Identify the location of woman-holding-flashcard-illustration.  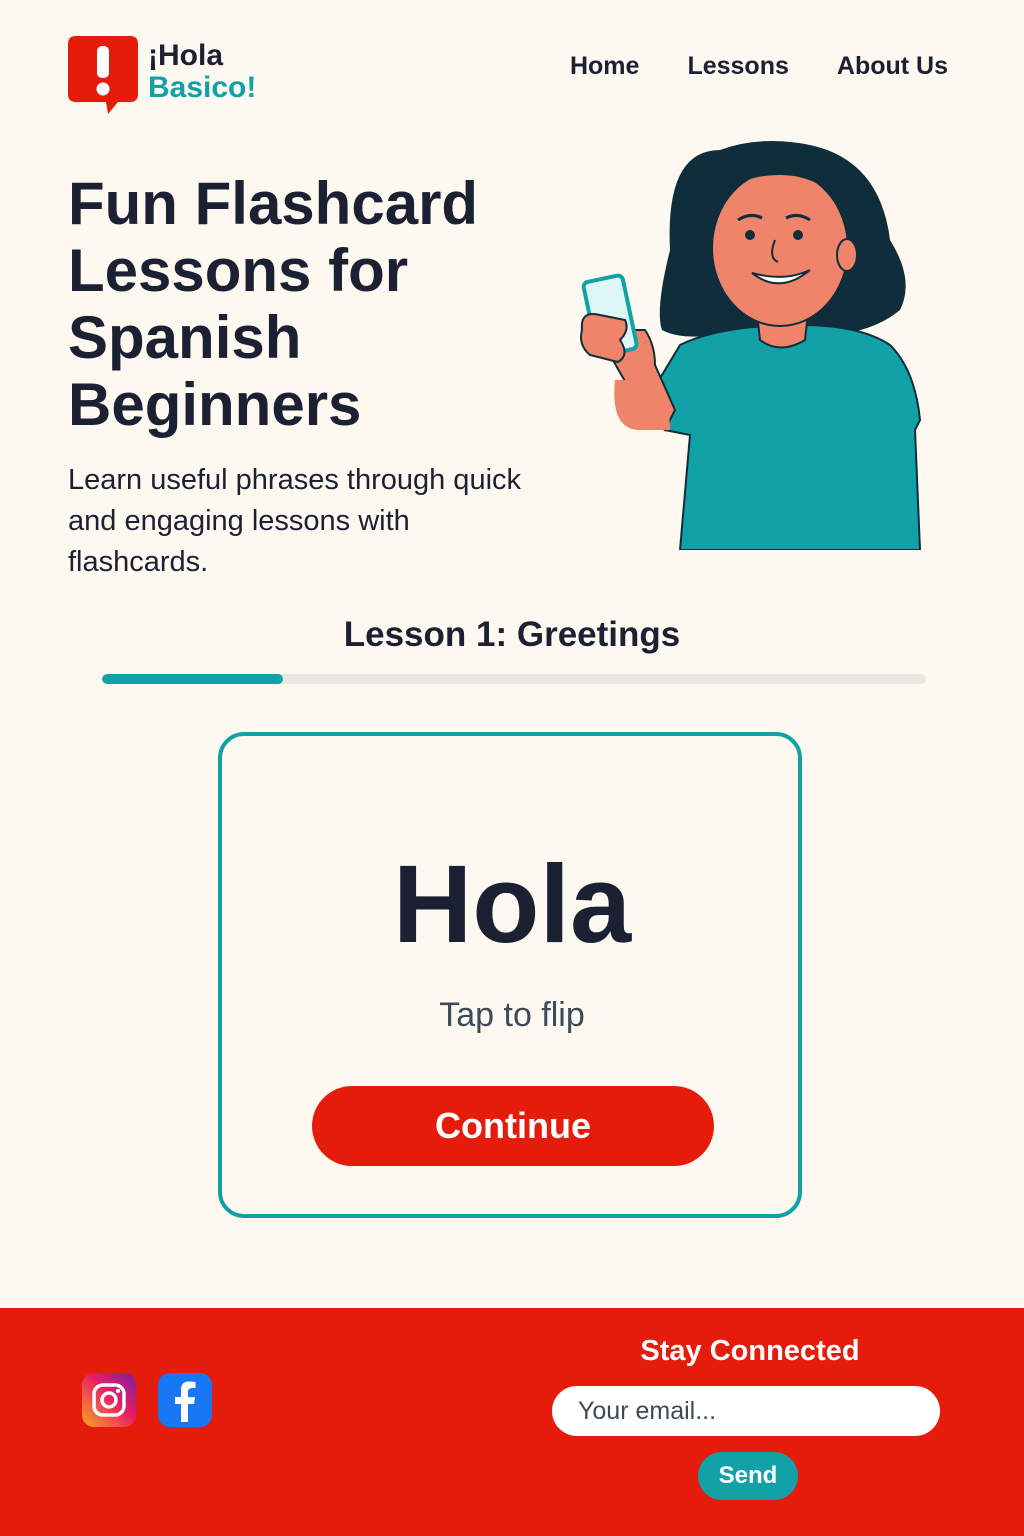
(755, 340).